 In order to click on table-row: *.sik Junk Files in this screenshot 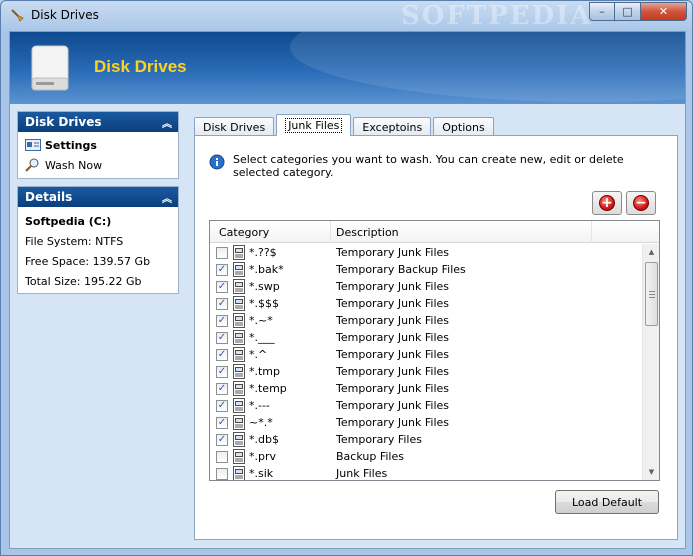, I will do `click(426, 472)`.